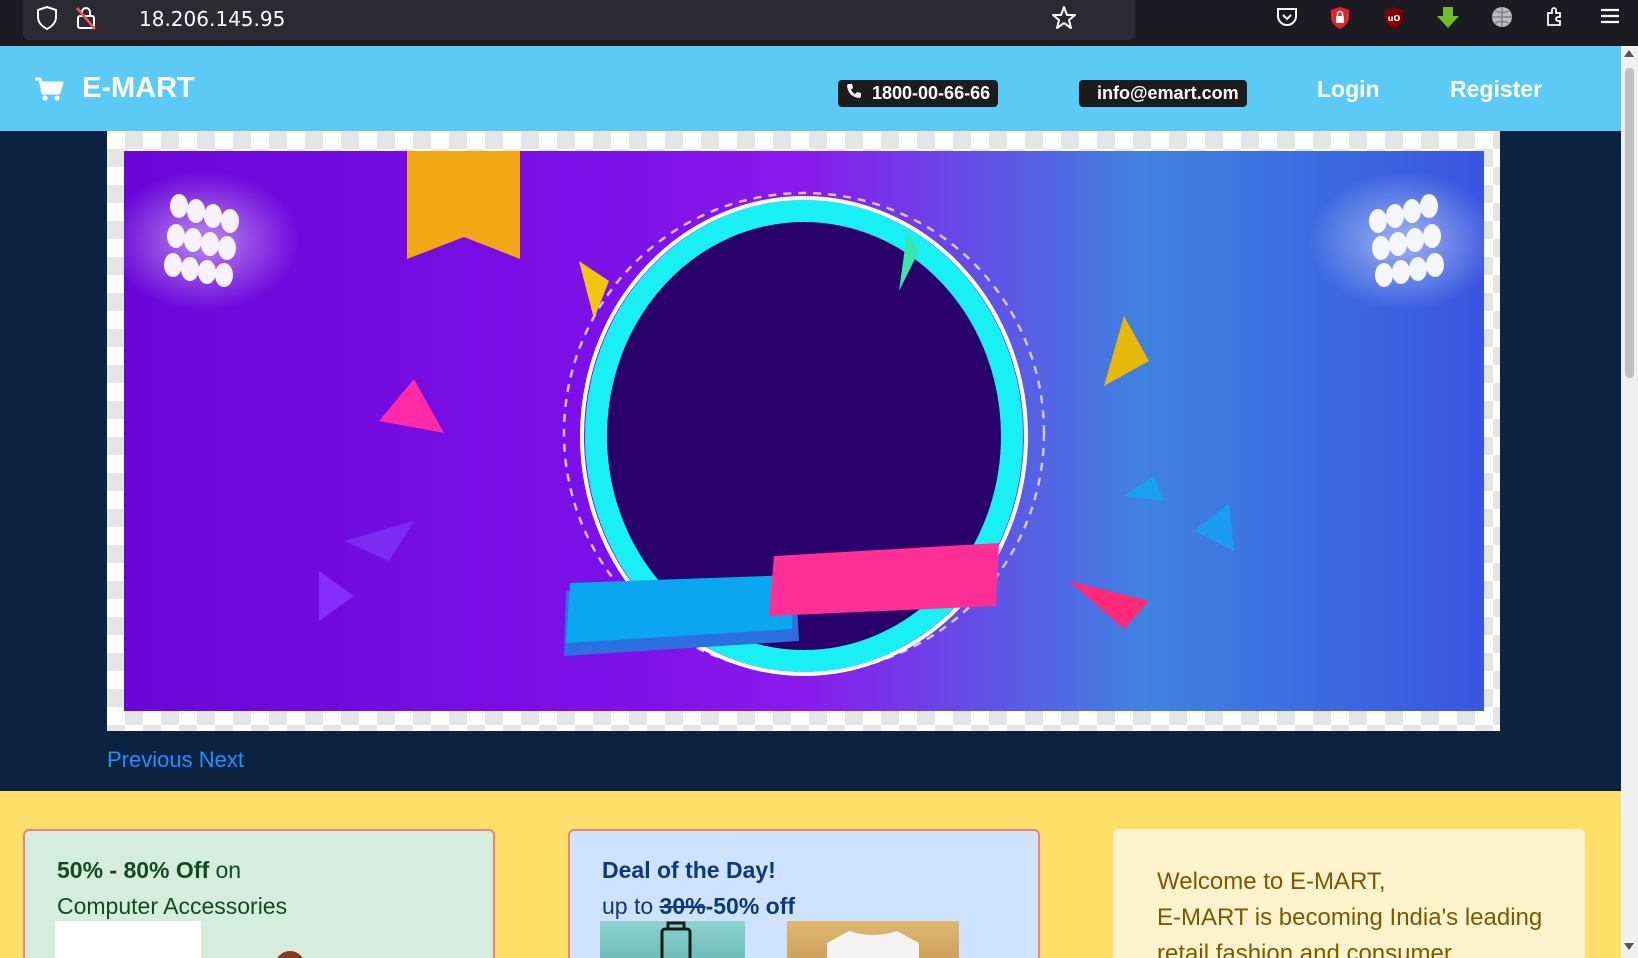  I want to click on promo-card-deal-of-the-day: Deal of the Day! up to 30%-50% off, so click(804, 893).